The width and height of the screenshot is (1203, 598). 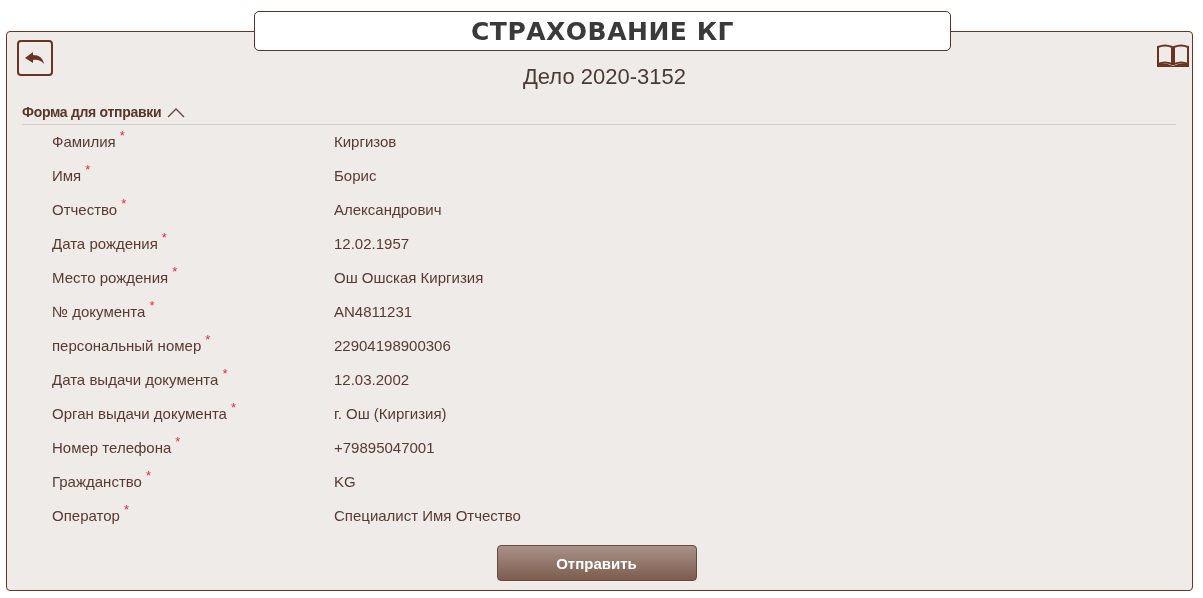 I want to click on back-button, so click(x=35, y=58).